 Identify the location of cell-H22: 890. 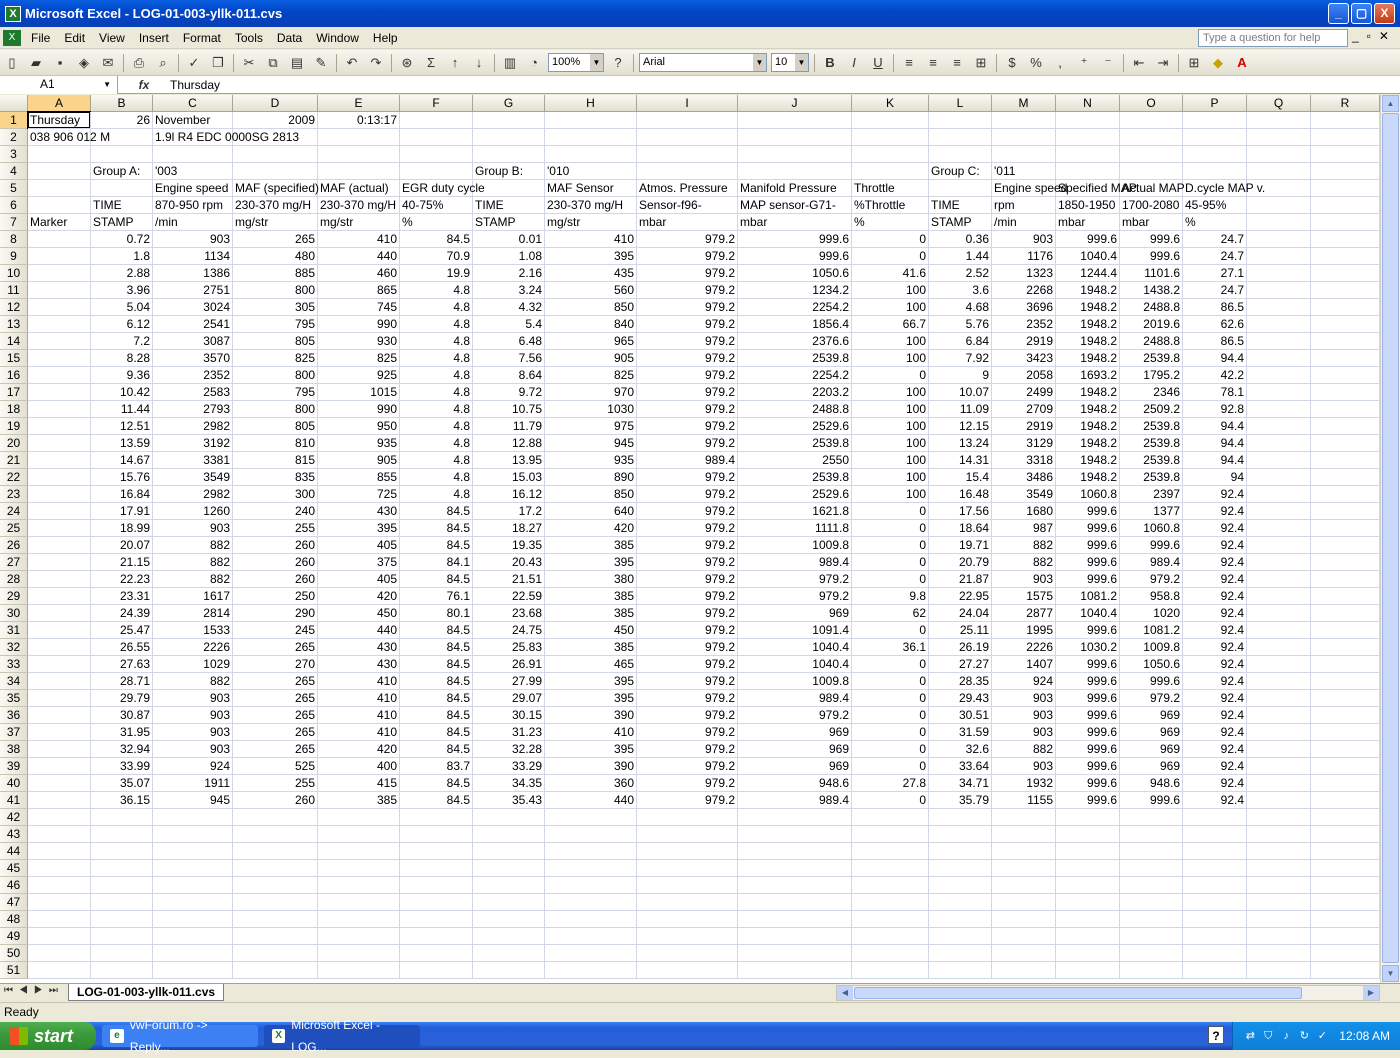
(591, 477).